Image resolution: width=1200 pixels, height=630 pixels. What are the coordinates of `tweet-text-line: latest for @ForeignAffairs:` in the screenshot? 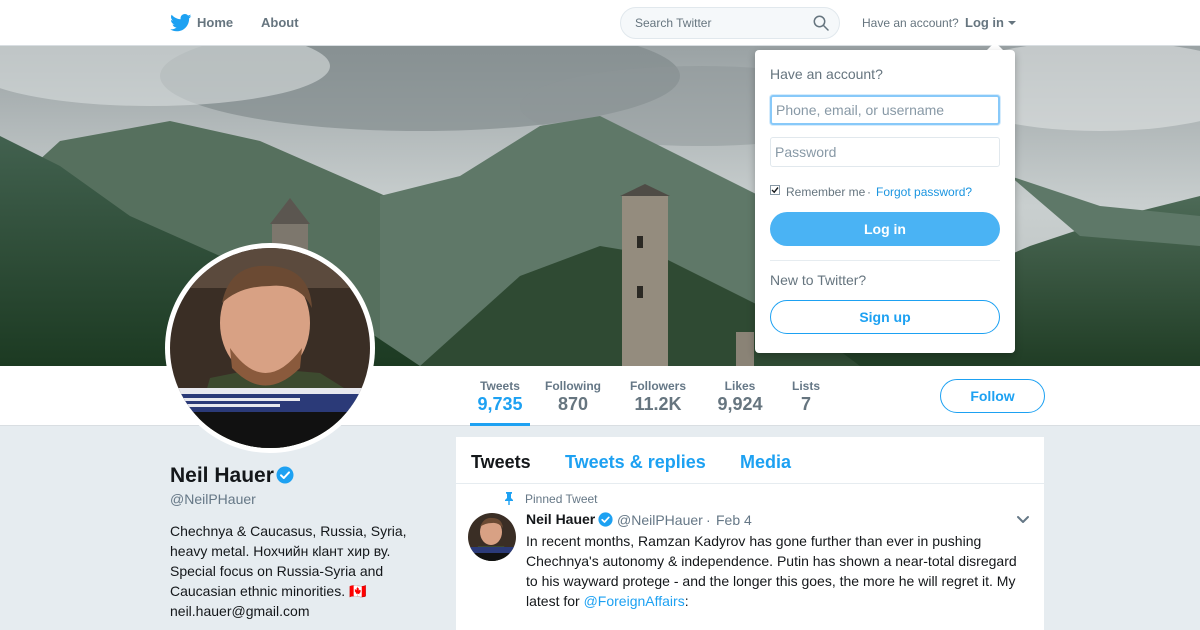 It's located at (781, 601).